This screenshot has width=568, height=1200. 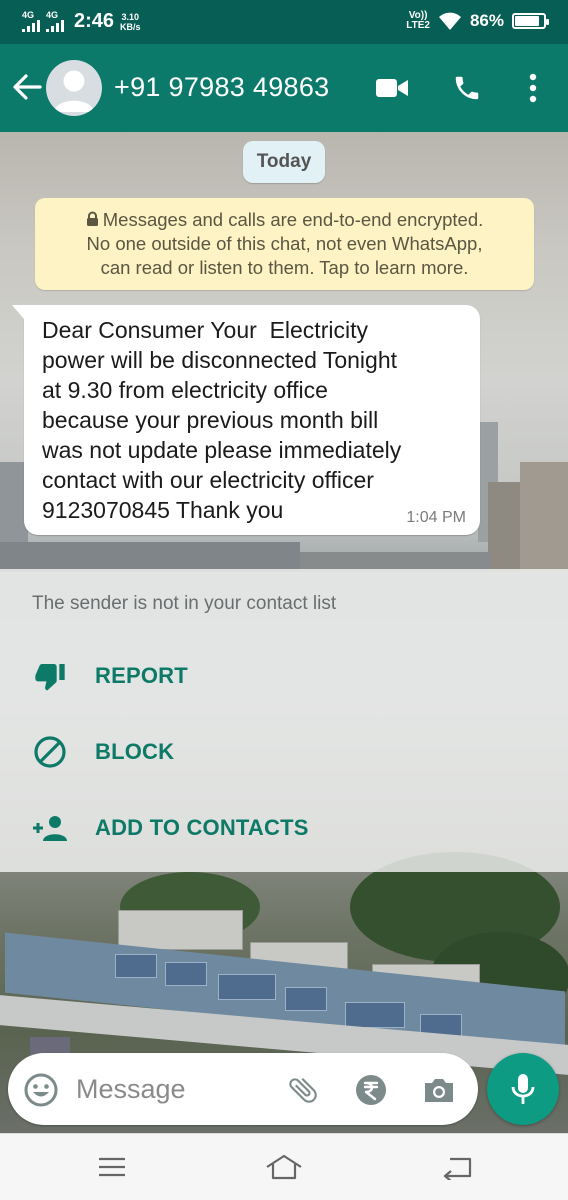 What do you see at coordinates (52, 15) in the screenshot?
I see `network-type-2: 4G` at bounding box center [52, 15].